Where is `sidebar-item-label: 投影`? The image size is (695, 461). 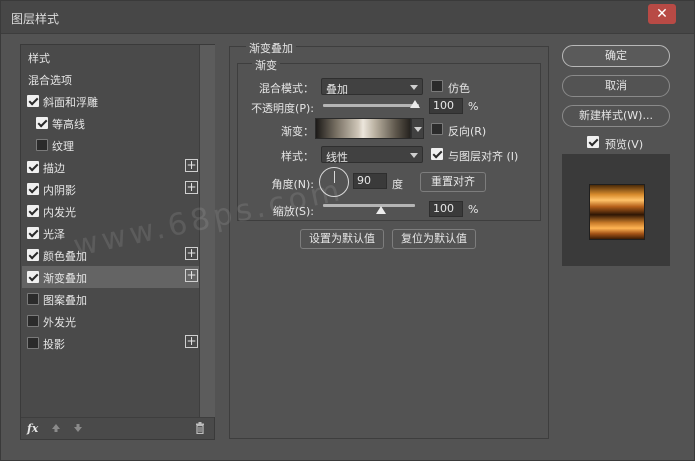 sidebar-item-label: 投影 is located at coordinates (54, 344).